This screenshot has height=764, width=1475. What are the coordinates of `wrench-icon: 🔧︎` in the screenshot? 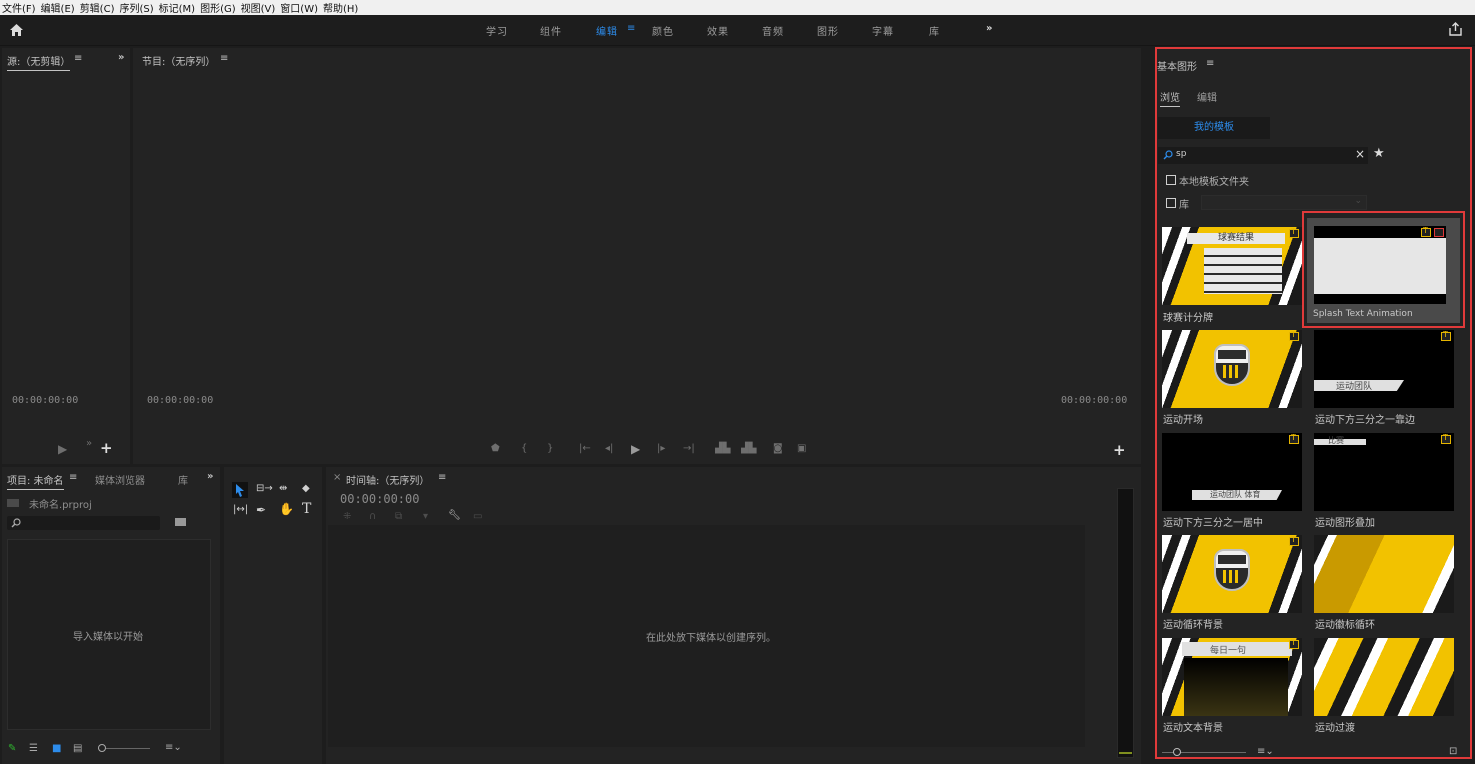 It's located at (454, 515).